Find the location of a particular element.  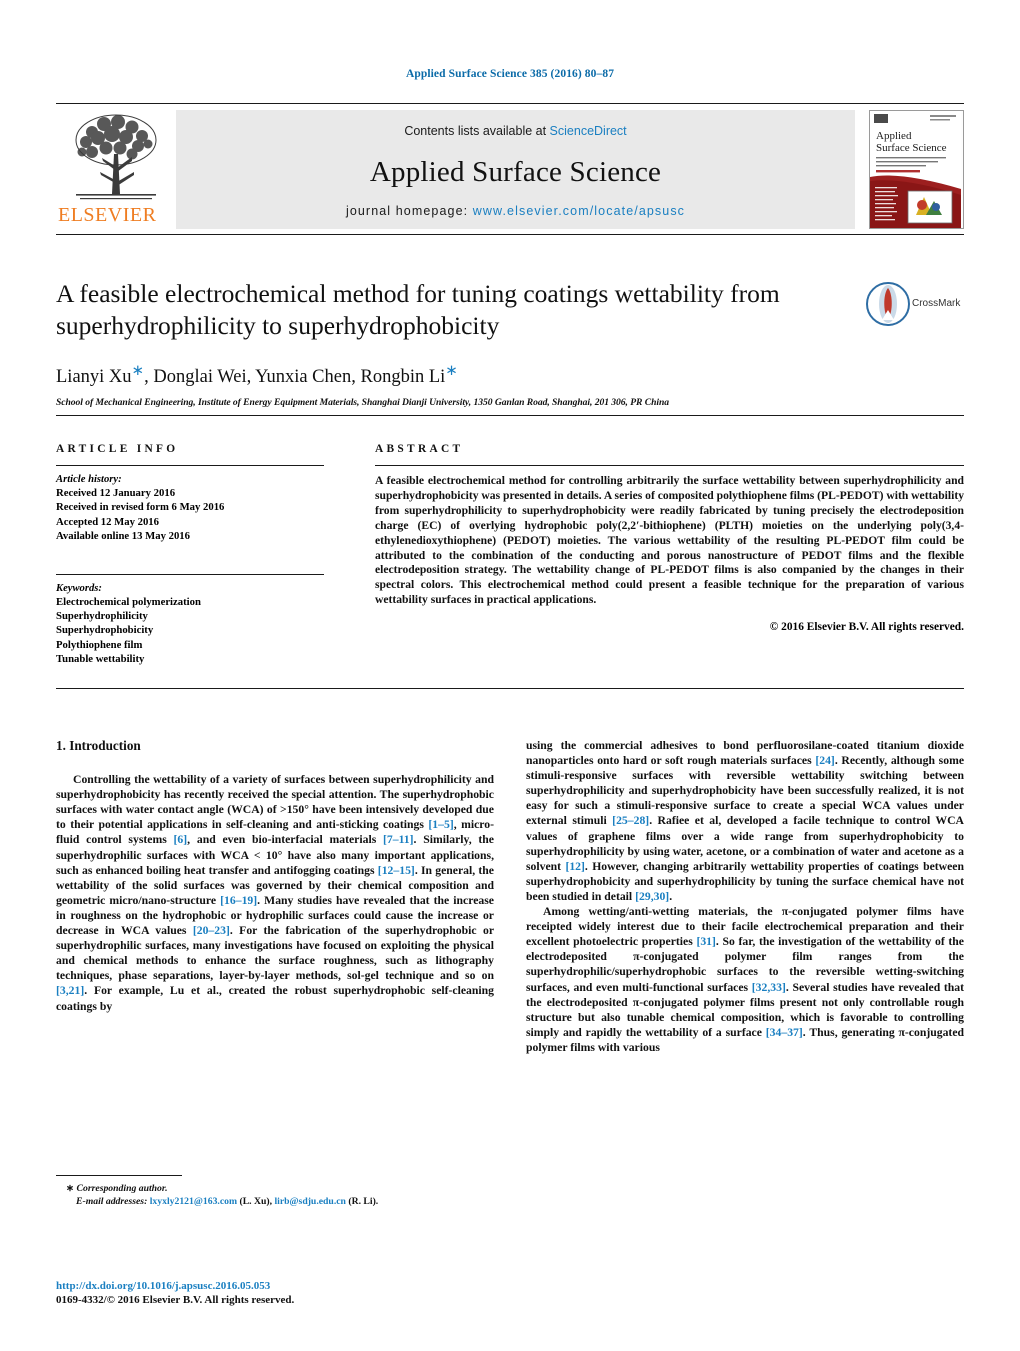

intro-text: . is located at coordinates (671, 896).